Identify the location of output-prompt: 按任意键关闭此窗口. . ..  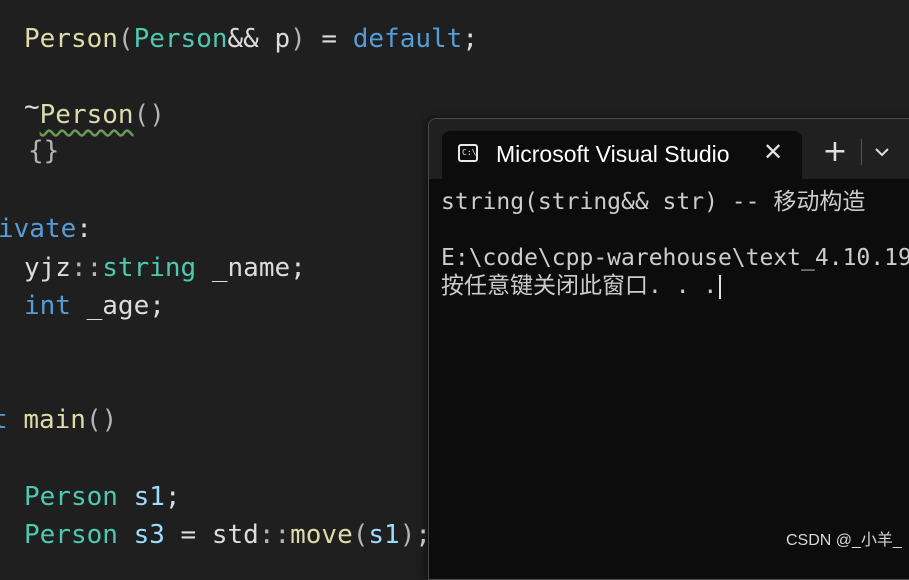
(581, 286).